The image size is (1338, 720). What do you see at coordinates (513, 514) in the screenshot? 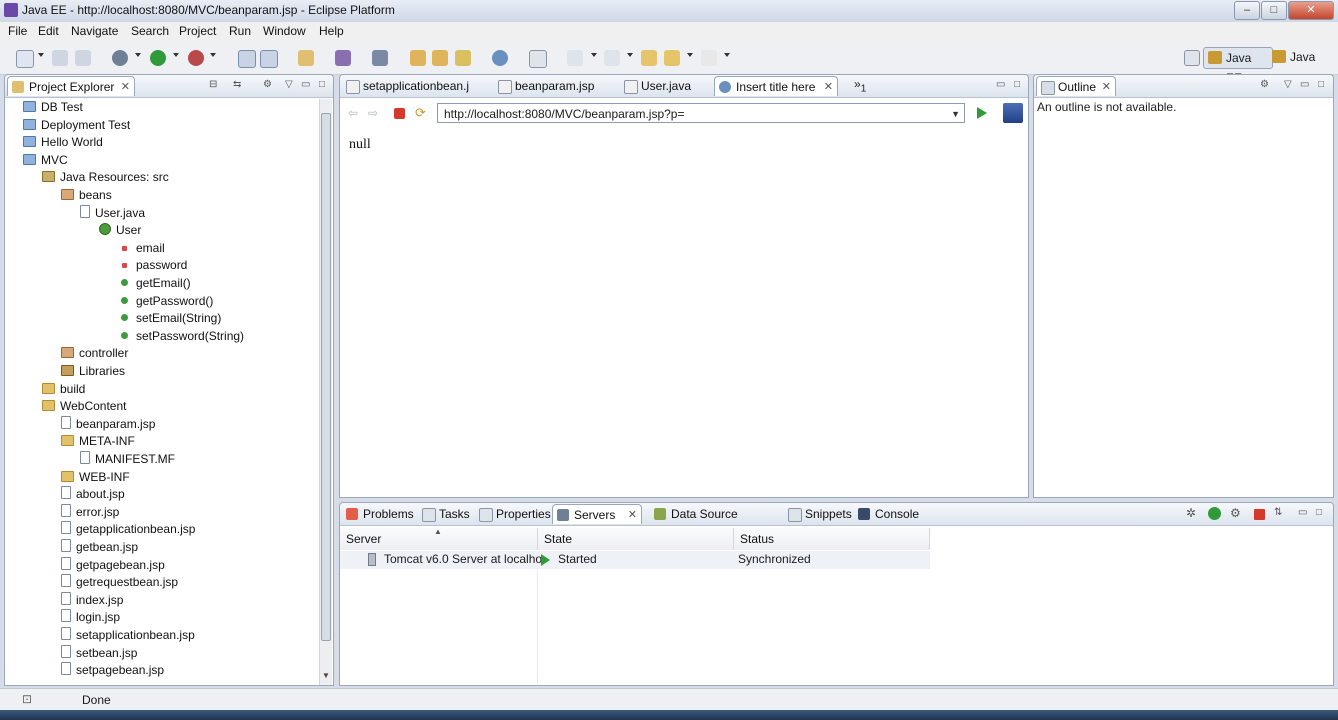
I see `tab-properties: Properties` at bounding box center [513, 514].